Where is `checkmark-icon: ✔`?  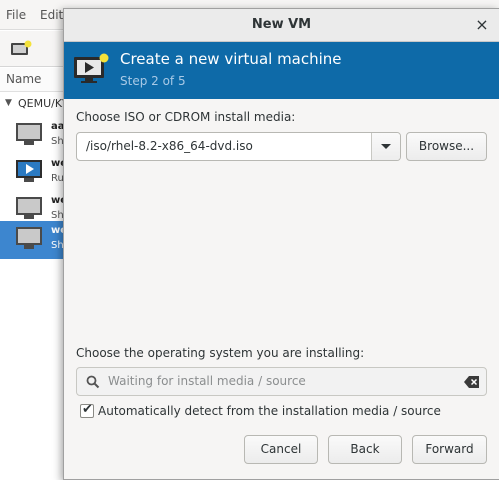 checkmark-icon: ✔ is located at coordinates (87, 409).